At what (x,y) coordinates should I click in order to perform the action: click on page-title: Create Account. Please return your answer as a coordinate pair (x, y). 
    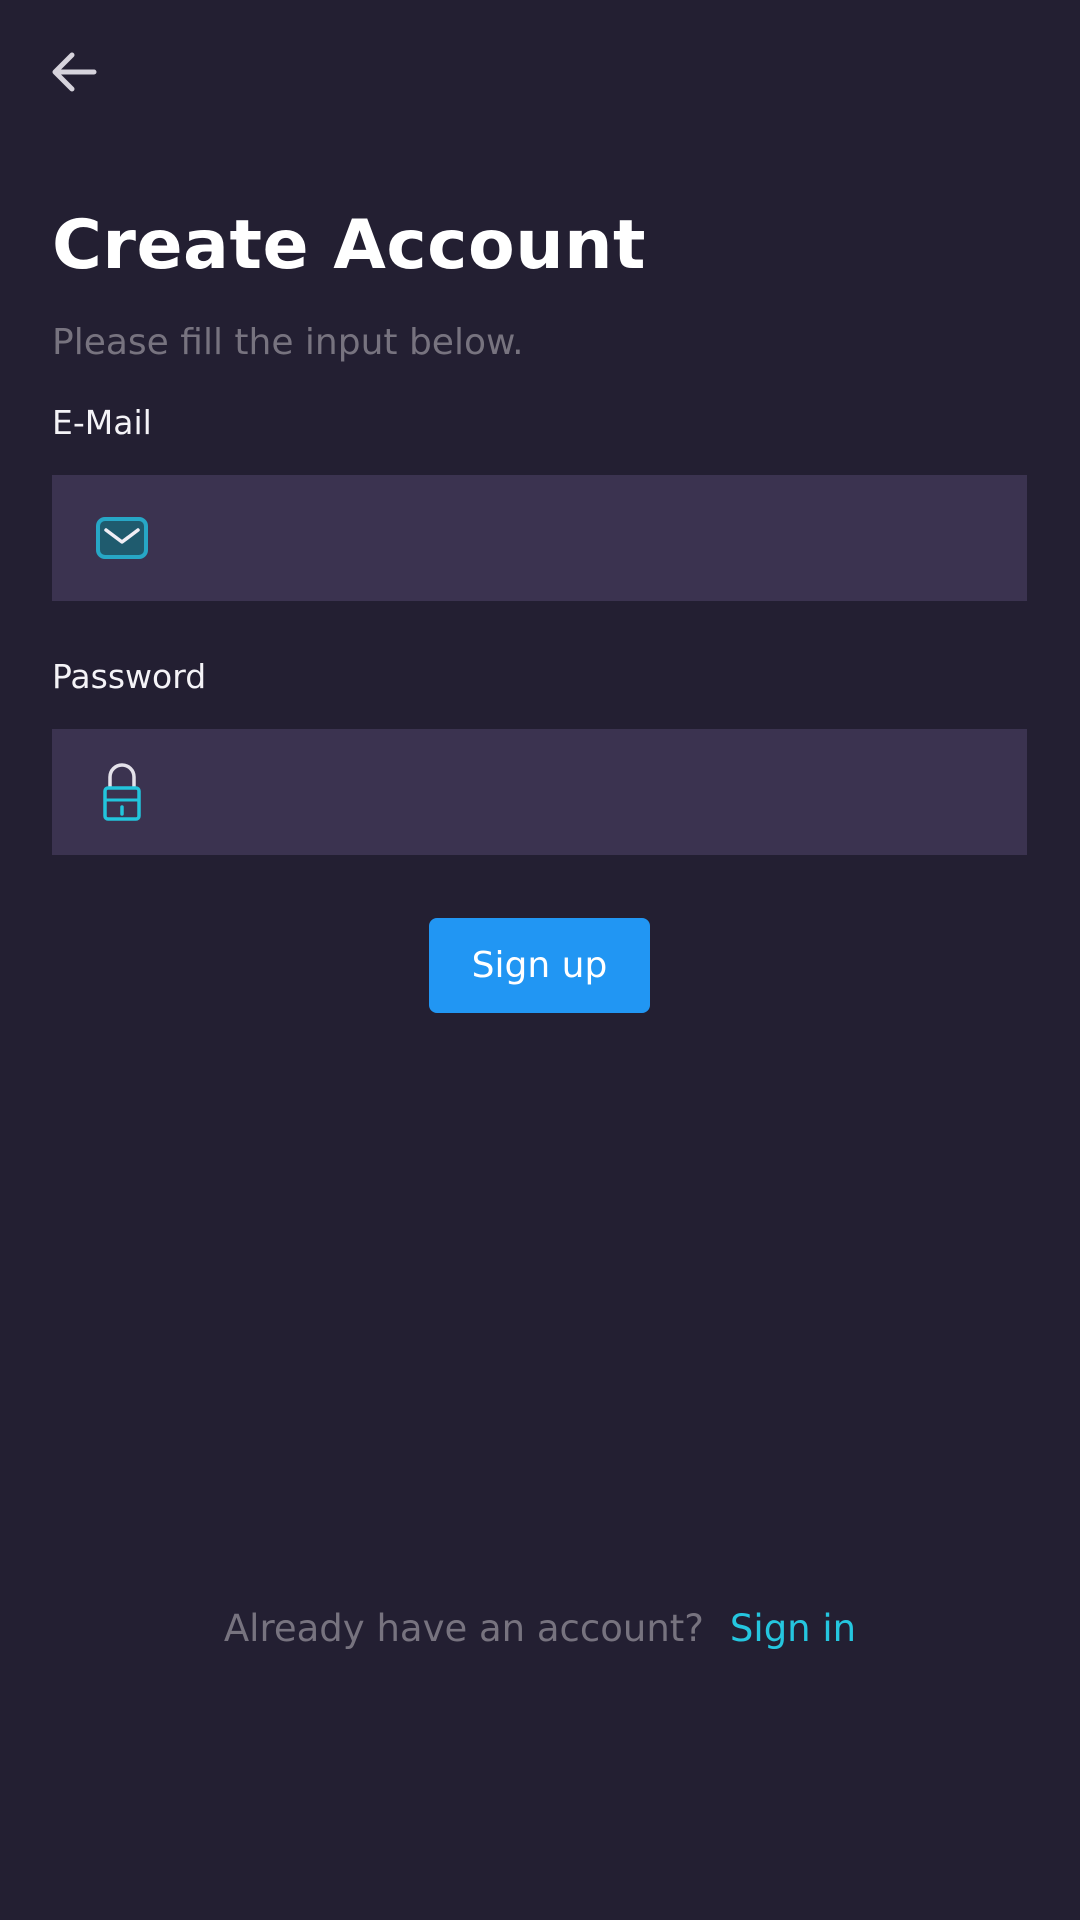
    Looking at the image, I should click on (349, 245).